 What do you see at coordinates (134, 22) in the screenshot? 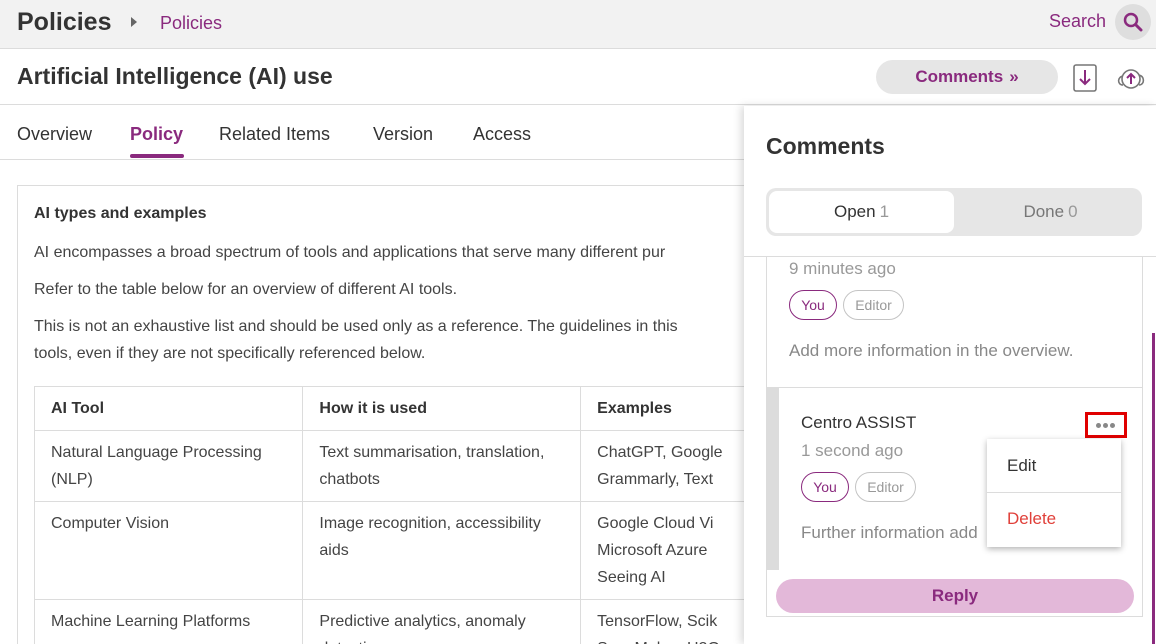
I see `breadcrumb-arrow-icon` at bounding box center [134, 22].